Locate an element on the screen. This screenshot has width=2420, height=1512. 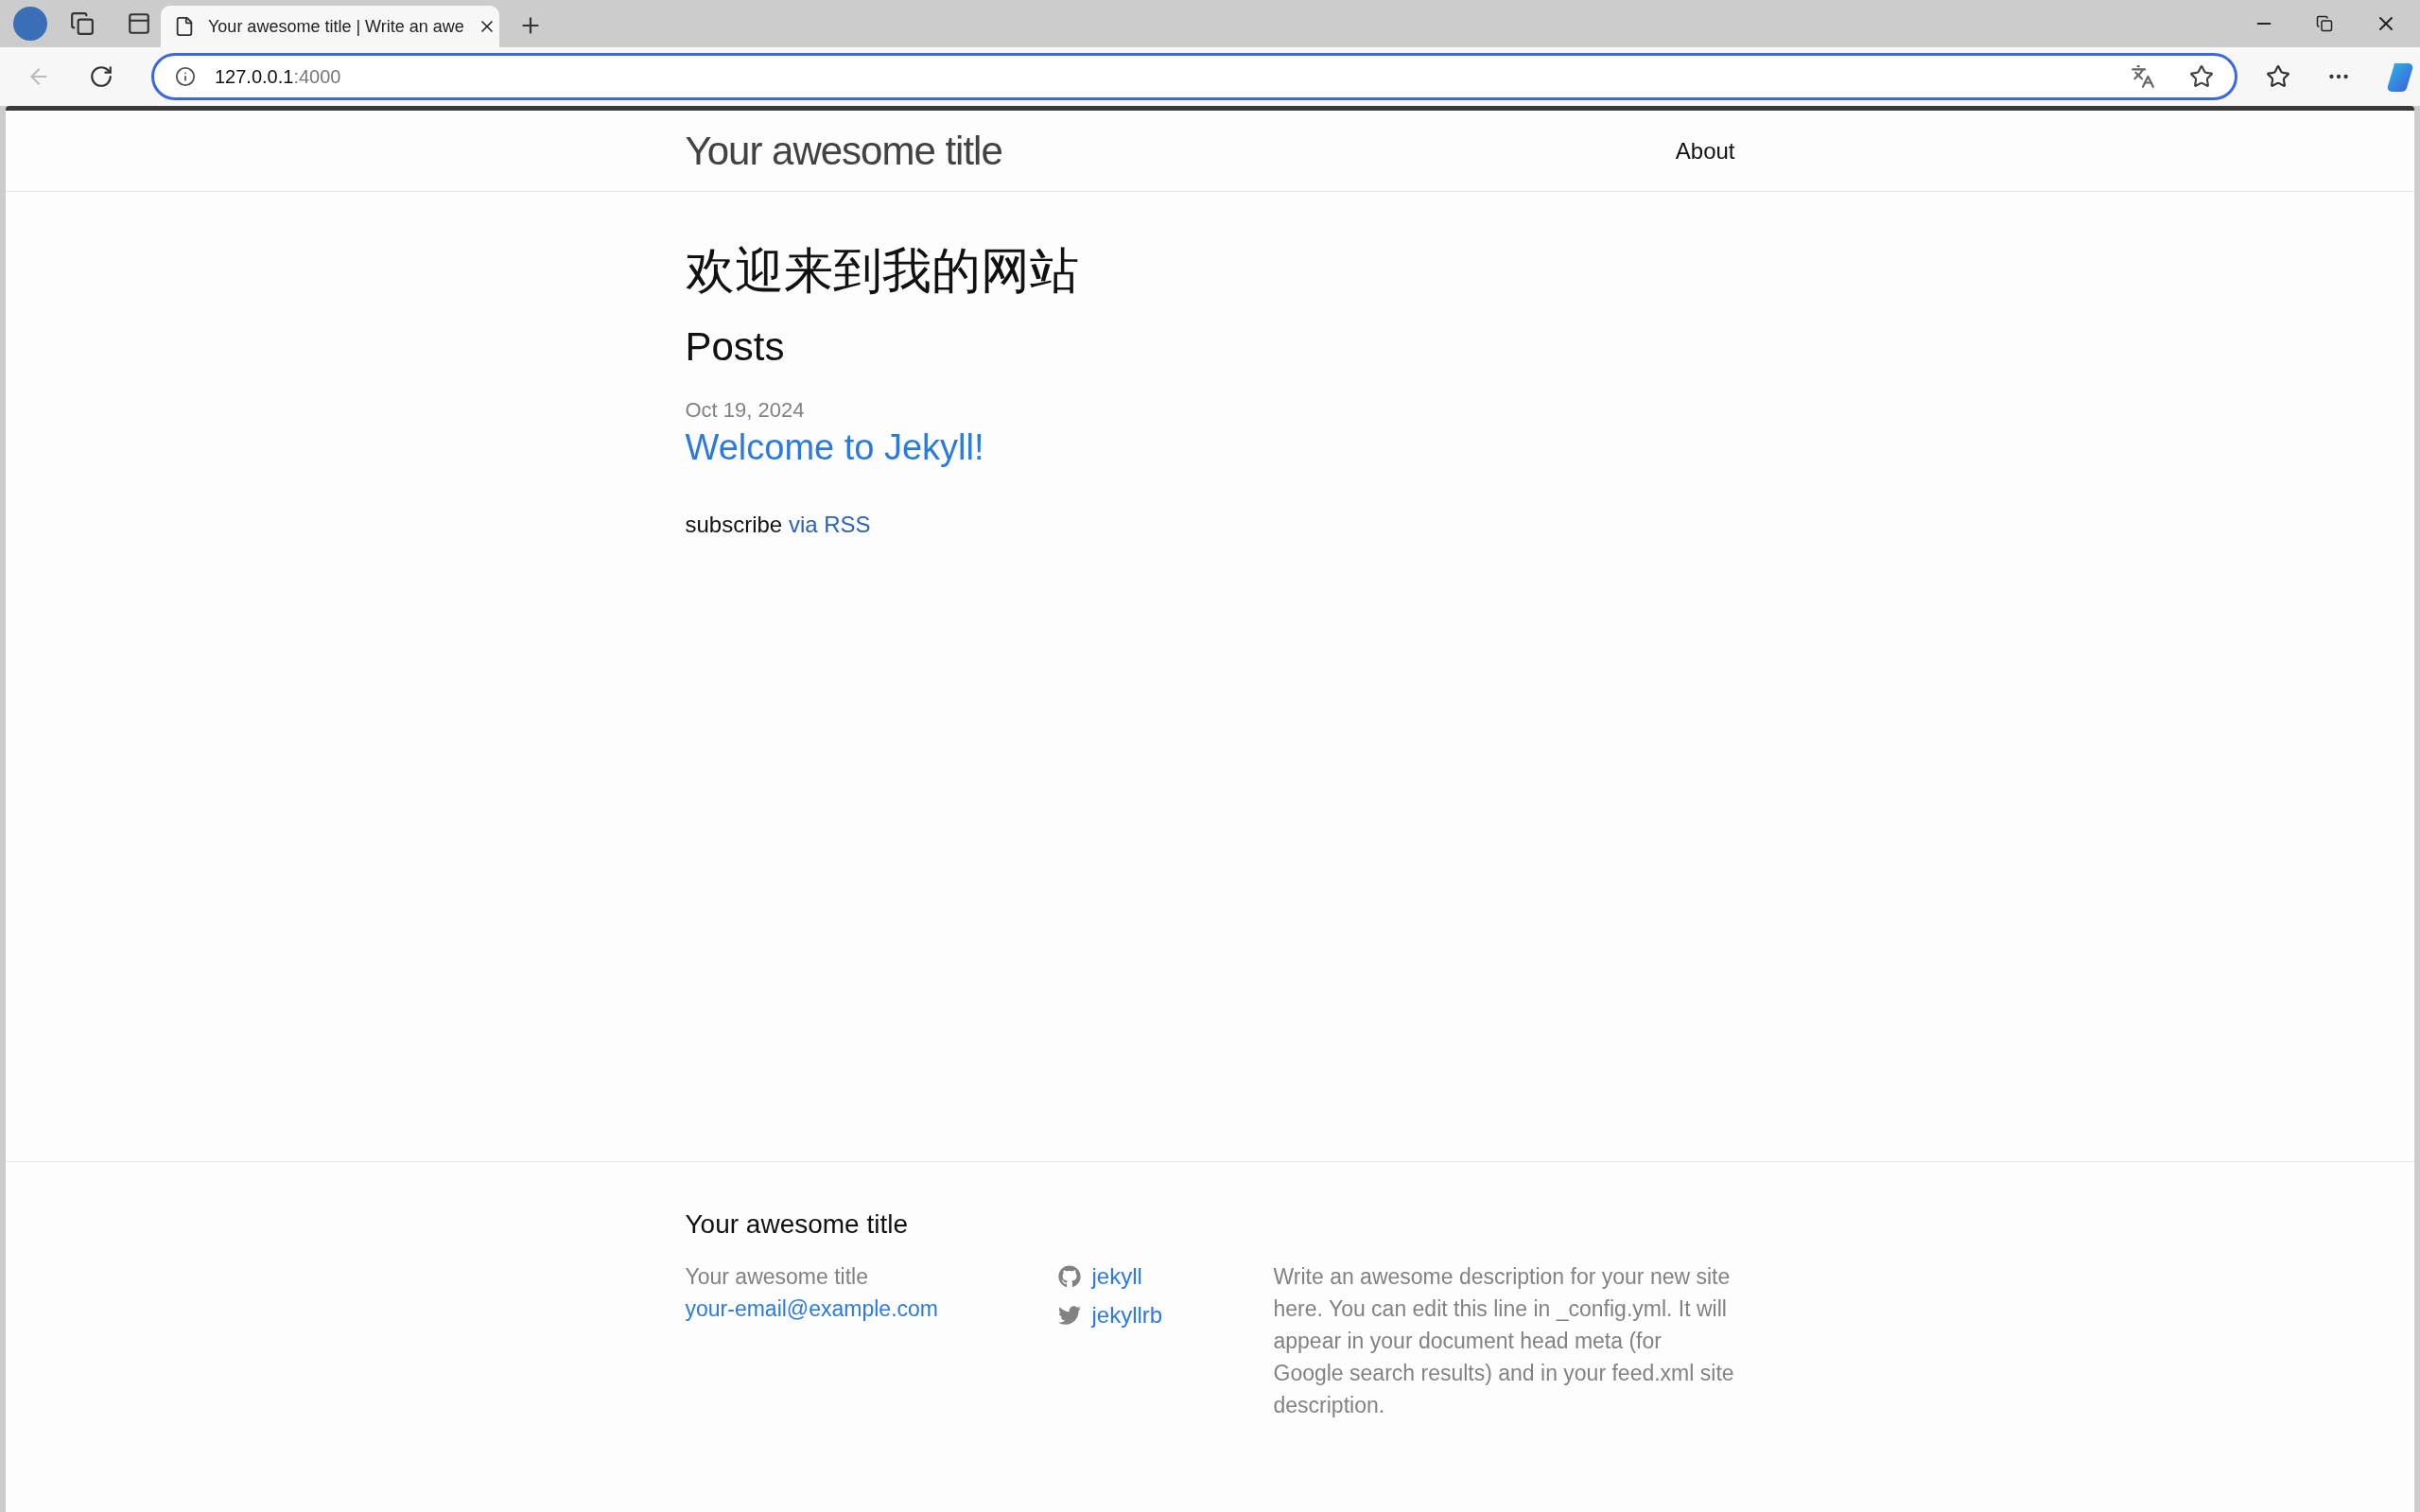
social-link: jekyllrb is located at coordinates (1127, 1314).